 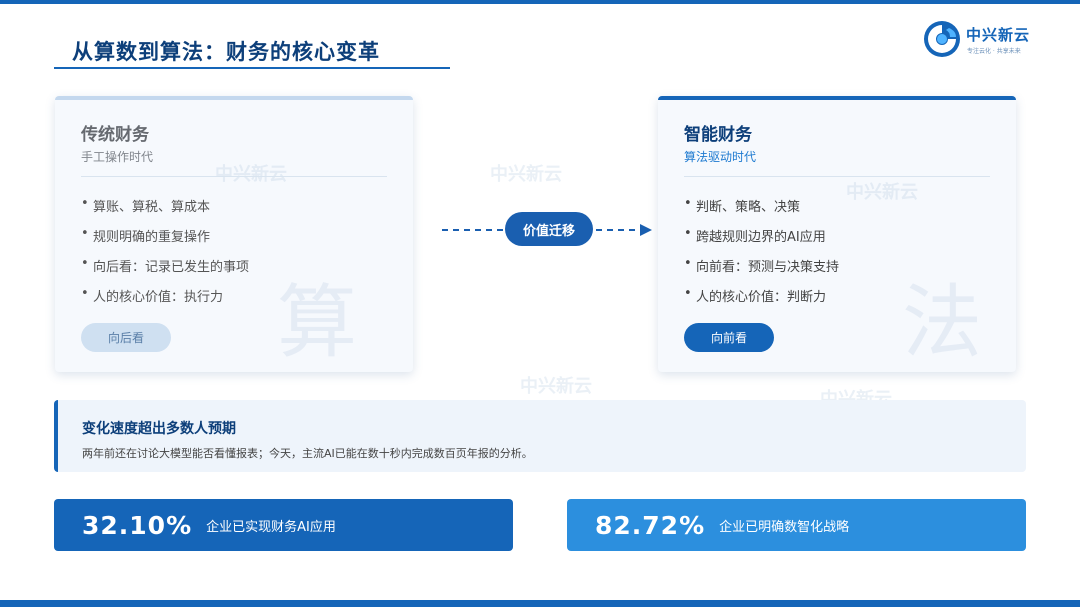 I want to click on company-logo: 中兴新云 专注云化 · 共享未来, so click(x=982, y=39).